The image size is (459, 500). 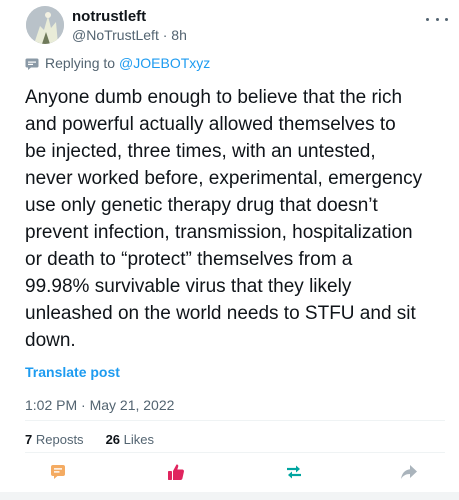 I want to click on post-timestamp: 1:02 PM · May 21, 2022, so click(x=99, y=405).